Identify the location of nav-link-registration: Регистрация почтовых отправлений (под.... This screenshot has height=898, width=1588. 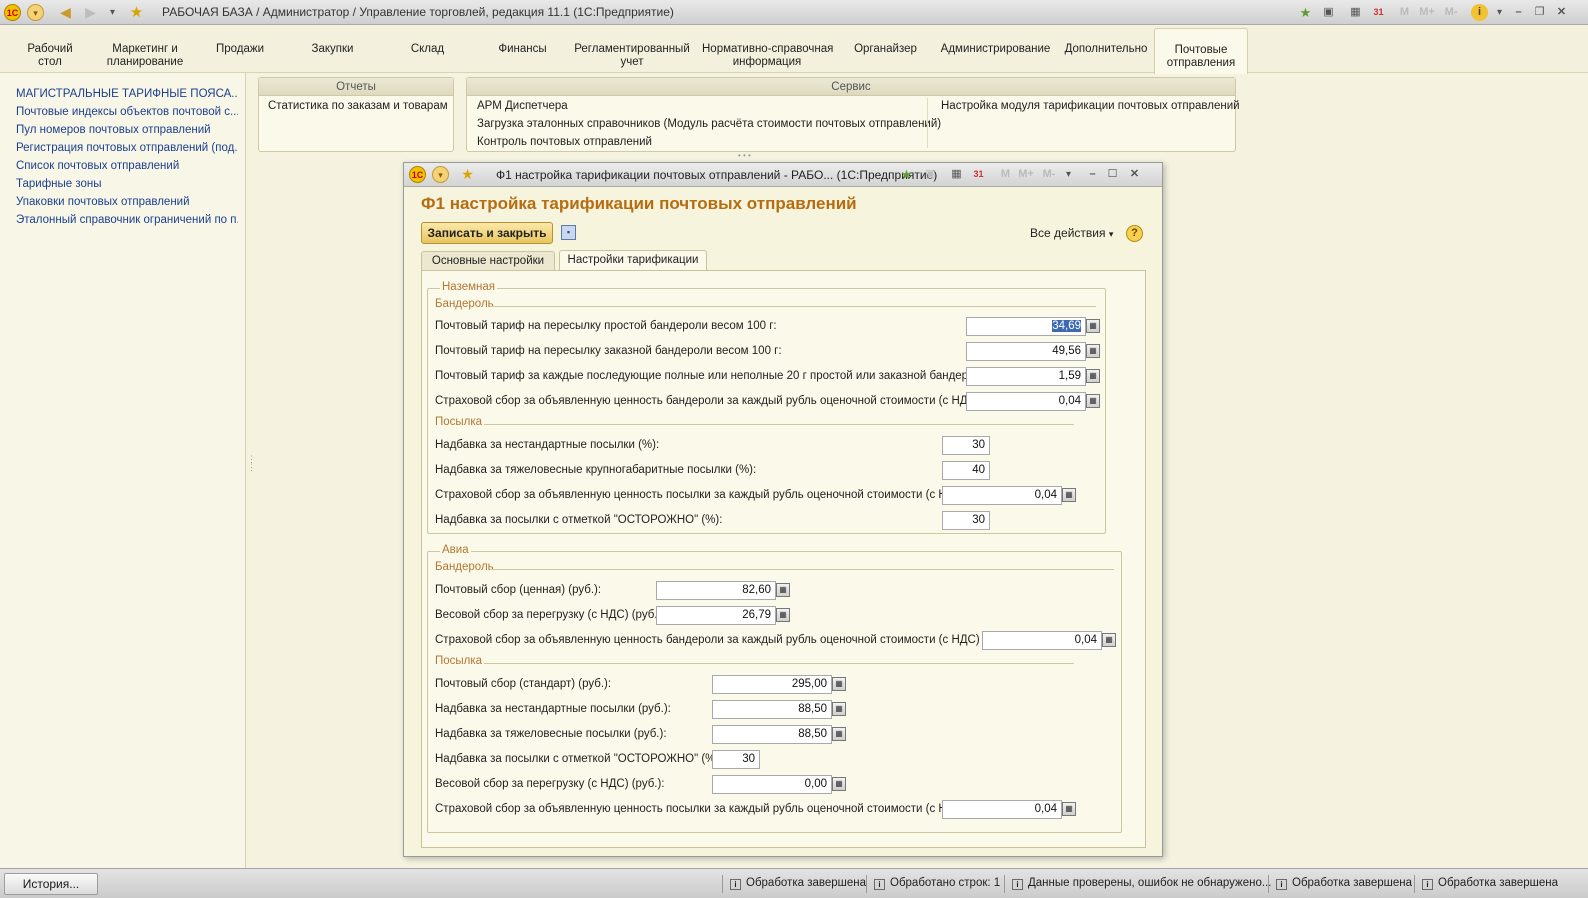
(127, 148).